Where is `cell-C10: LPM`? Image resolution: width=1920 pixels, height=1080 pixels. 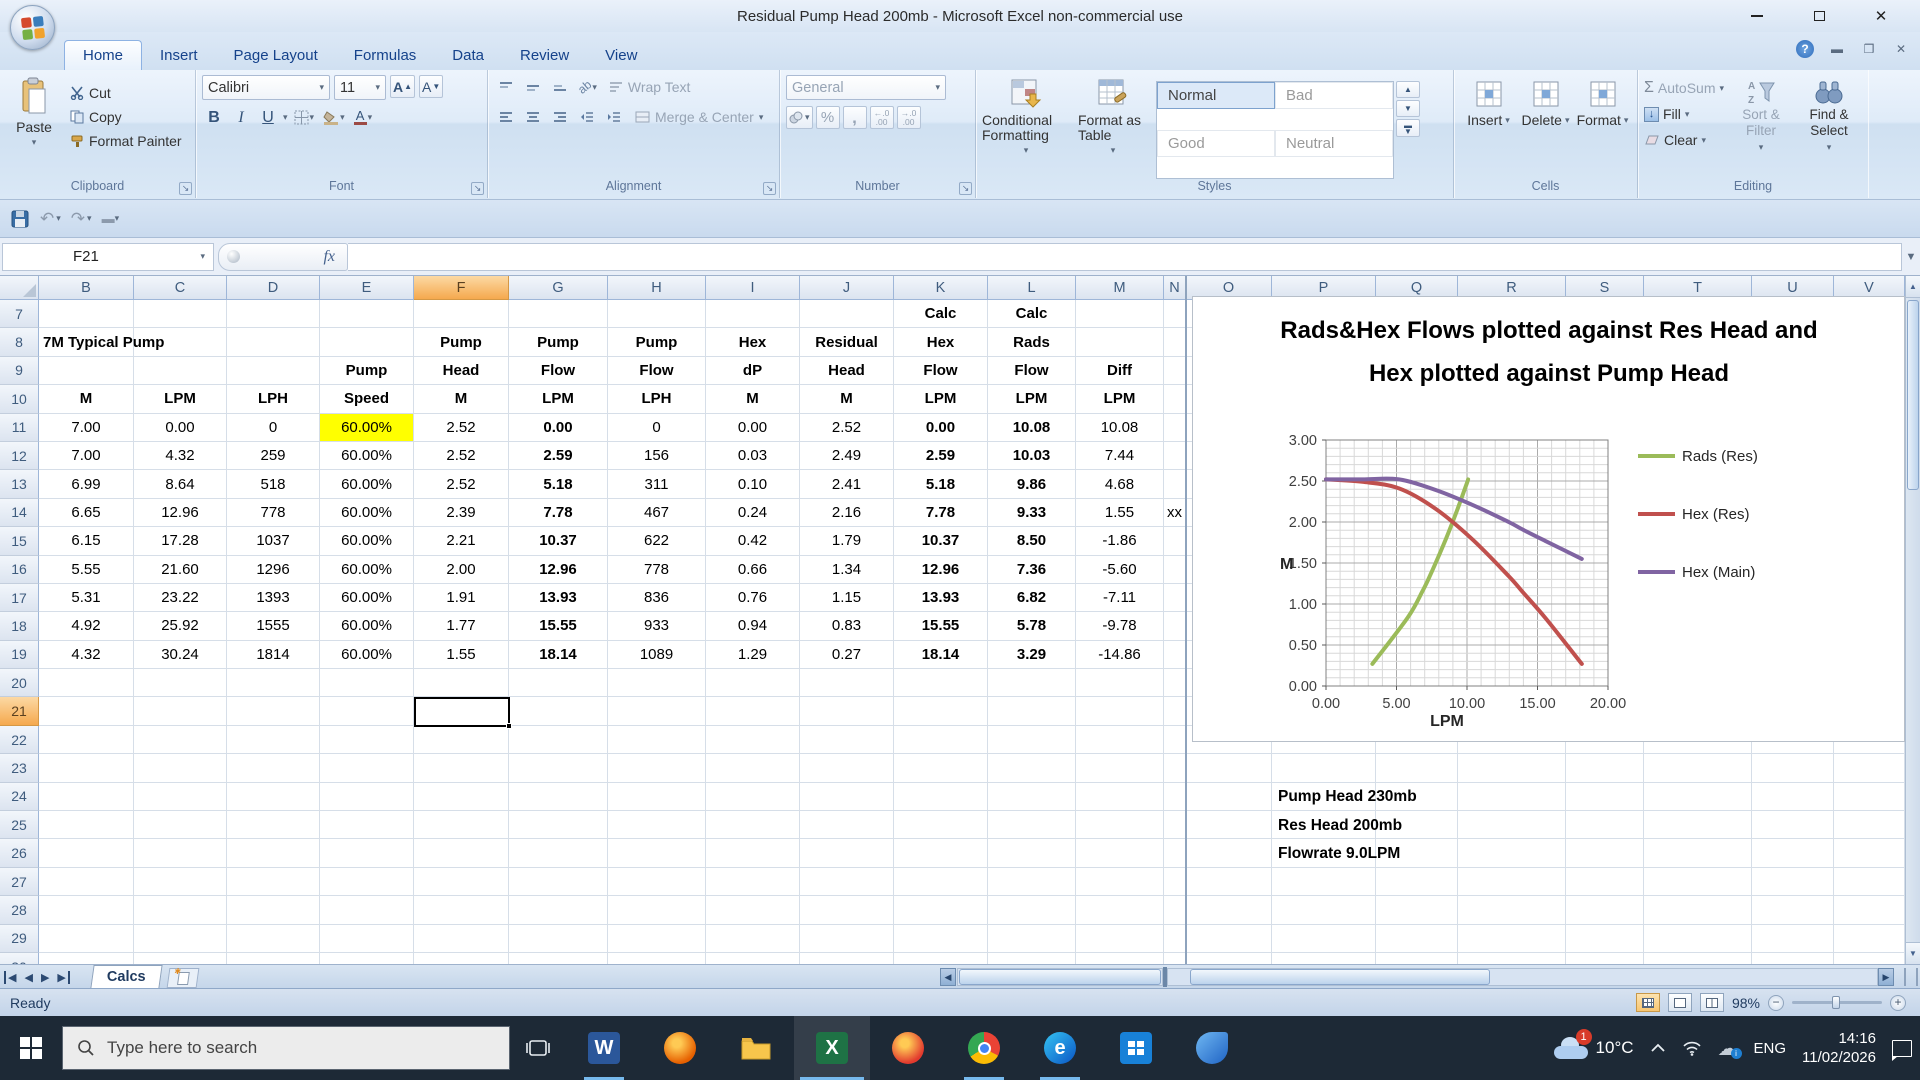 cell-C10: LPM is located at coordinates (180, 399).